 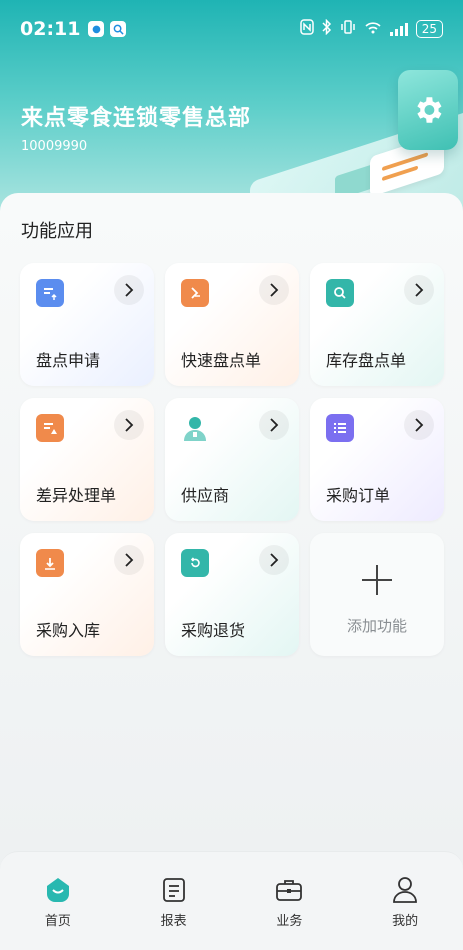 I want to click on bluetooth-icon, so click(x=327, y=28).